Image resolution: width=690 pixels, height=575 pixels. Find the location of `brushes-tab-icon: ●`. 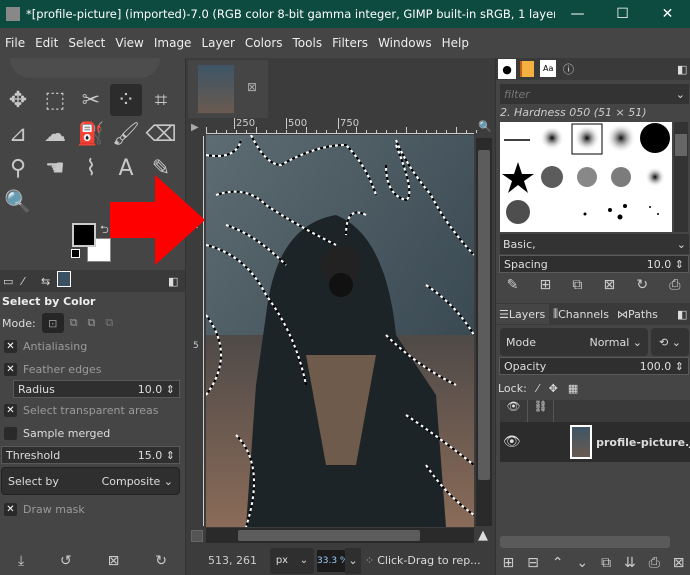

brushes-tab-icon: ● is located at coordinates (507, 69).